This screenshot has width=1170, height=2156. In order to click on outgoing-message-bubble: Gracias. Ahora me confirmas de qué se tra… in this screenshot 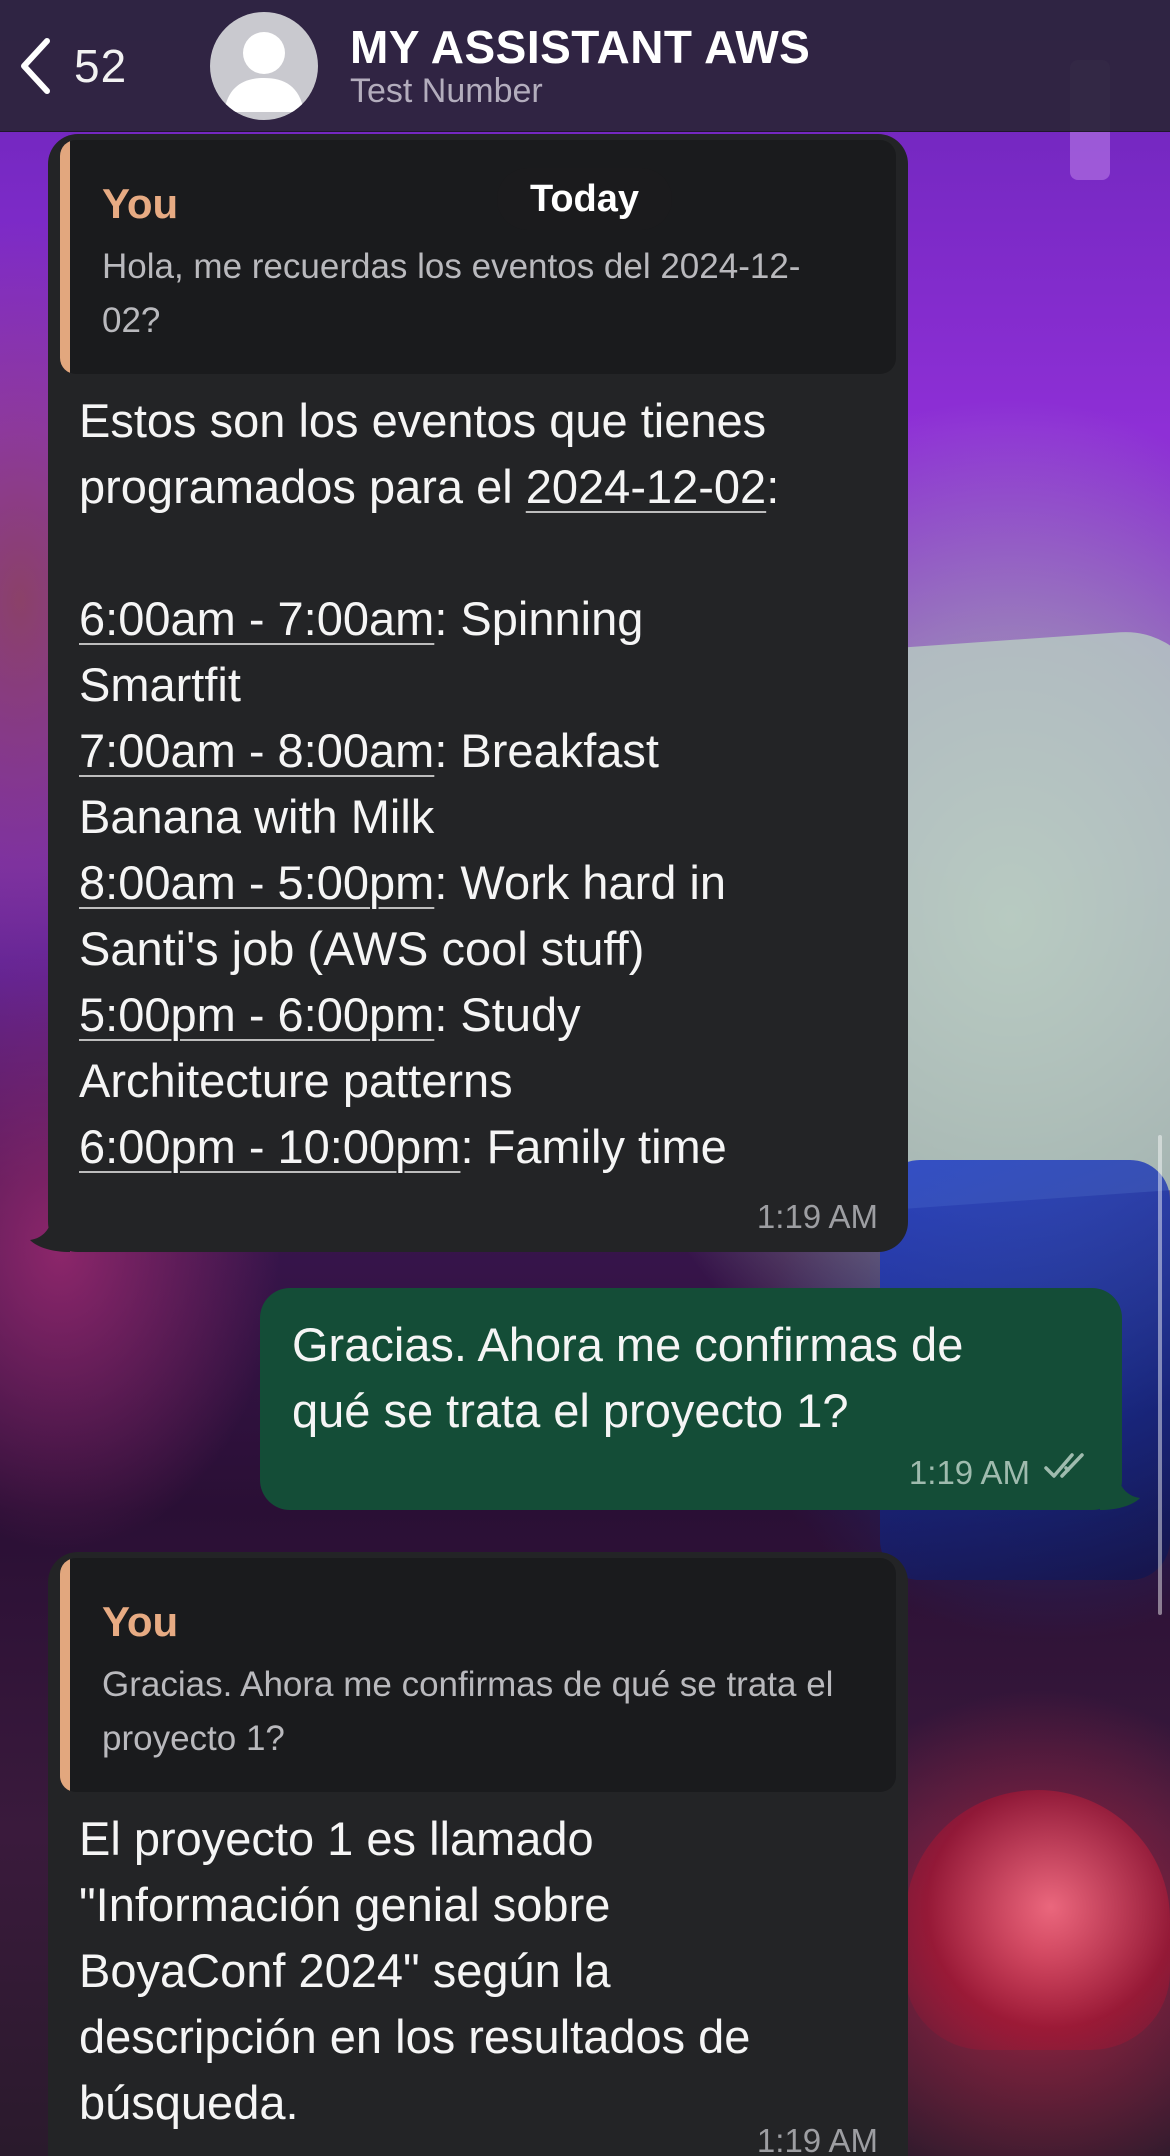, I will do `click(691, 1399)`.